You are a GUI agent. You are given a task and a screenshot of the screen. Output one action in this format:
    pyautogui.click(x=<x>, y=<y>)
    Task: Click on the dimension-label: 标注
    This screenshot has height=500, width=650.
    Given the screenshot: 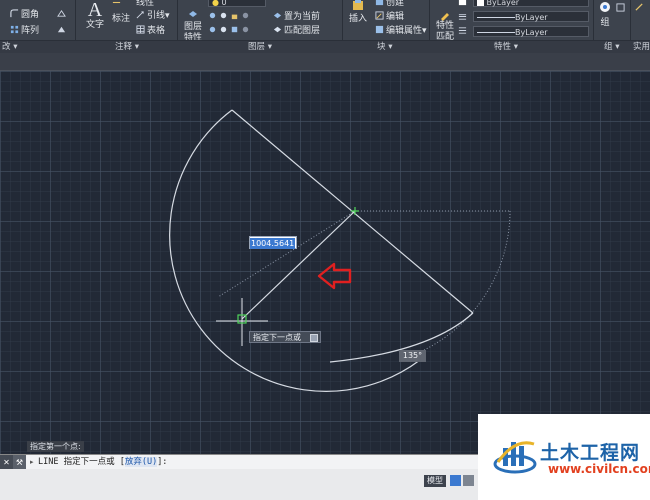 What is the action you would take?
    pyautogui.click(x=121, y=19)
    